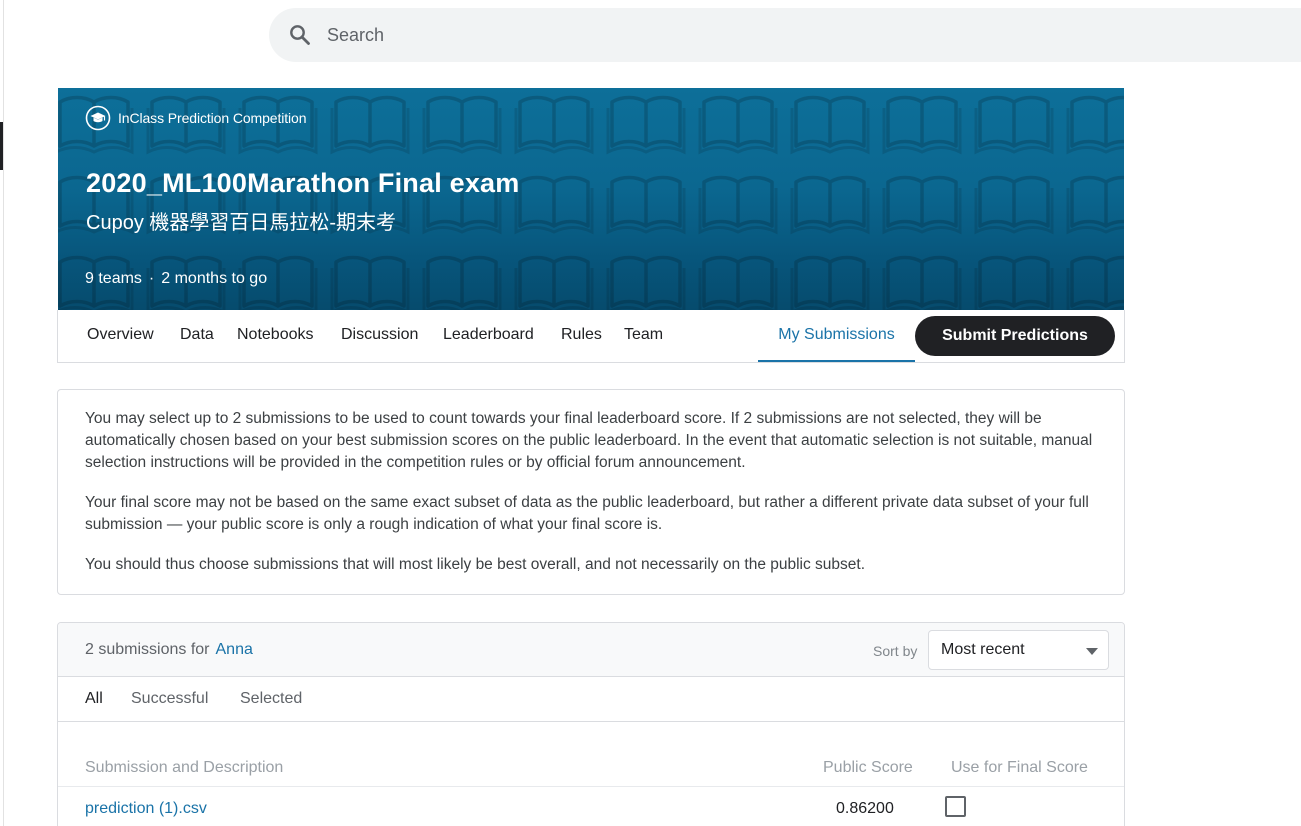 Image resolution: width=1301 pixels, height=826 pixels. What do you see at coordinates (146, 809) in the screenshot?
I see `submission-file-link: prediction (1).csv` at bounding box center [146, 809].